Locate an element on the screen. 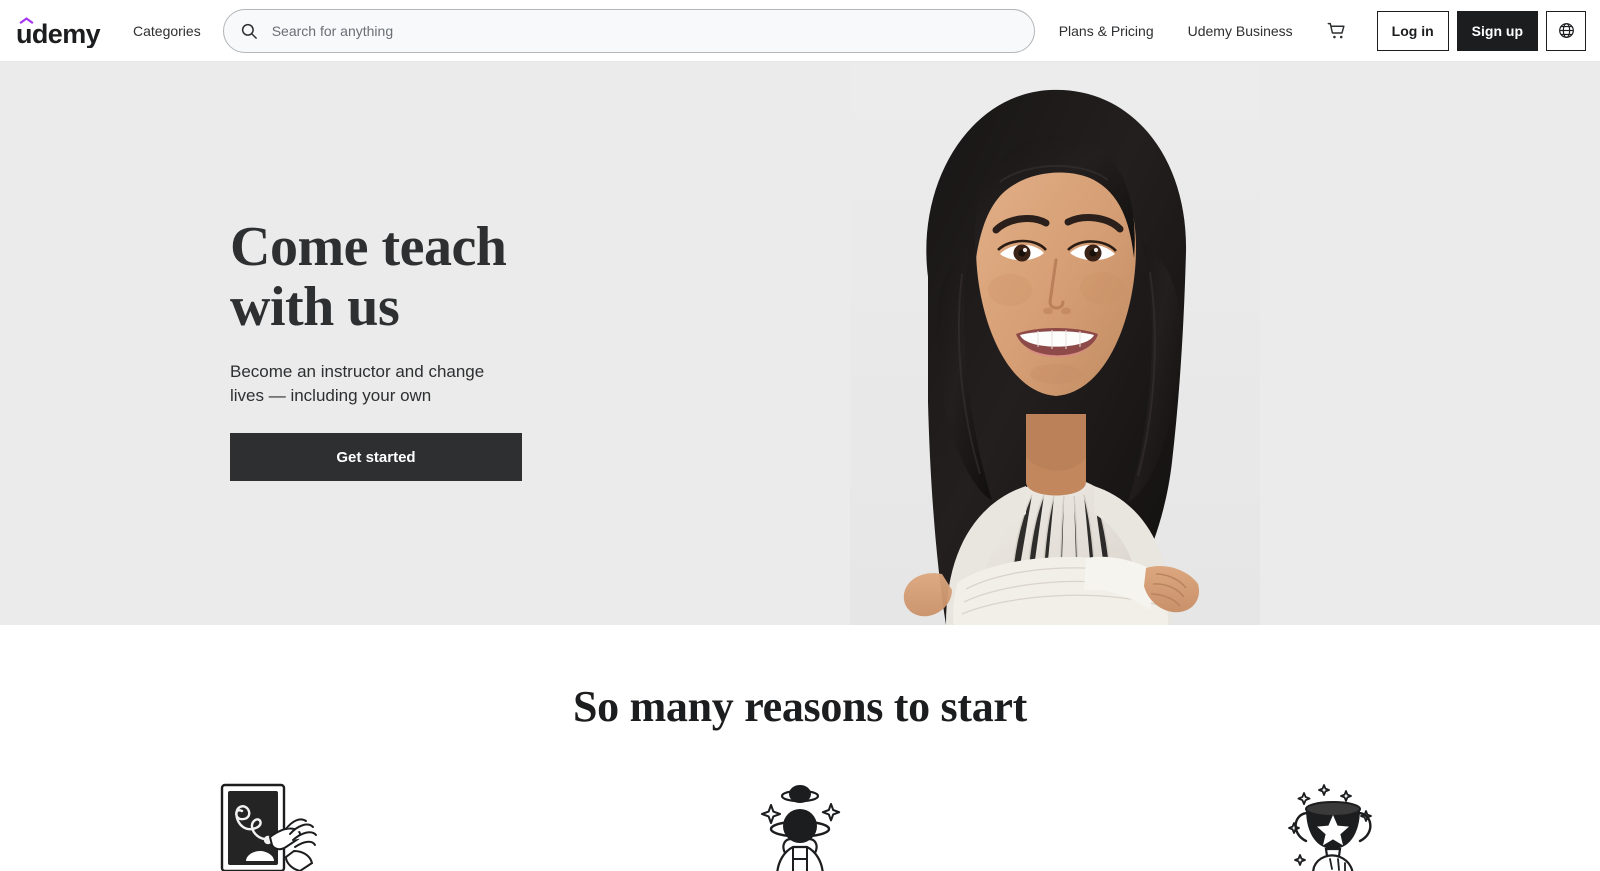 This screenshot has width=1600, height=871. signup-button: Sign up is located at coordinates (1497, 30).